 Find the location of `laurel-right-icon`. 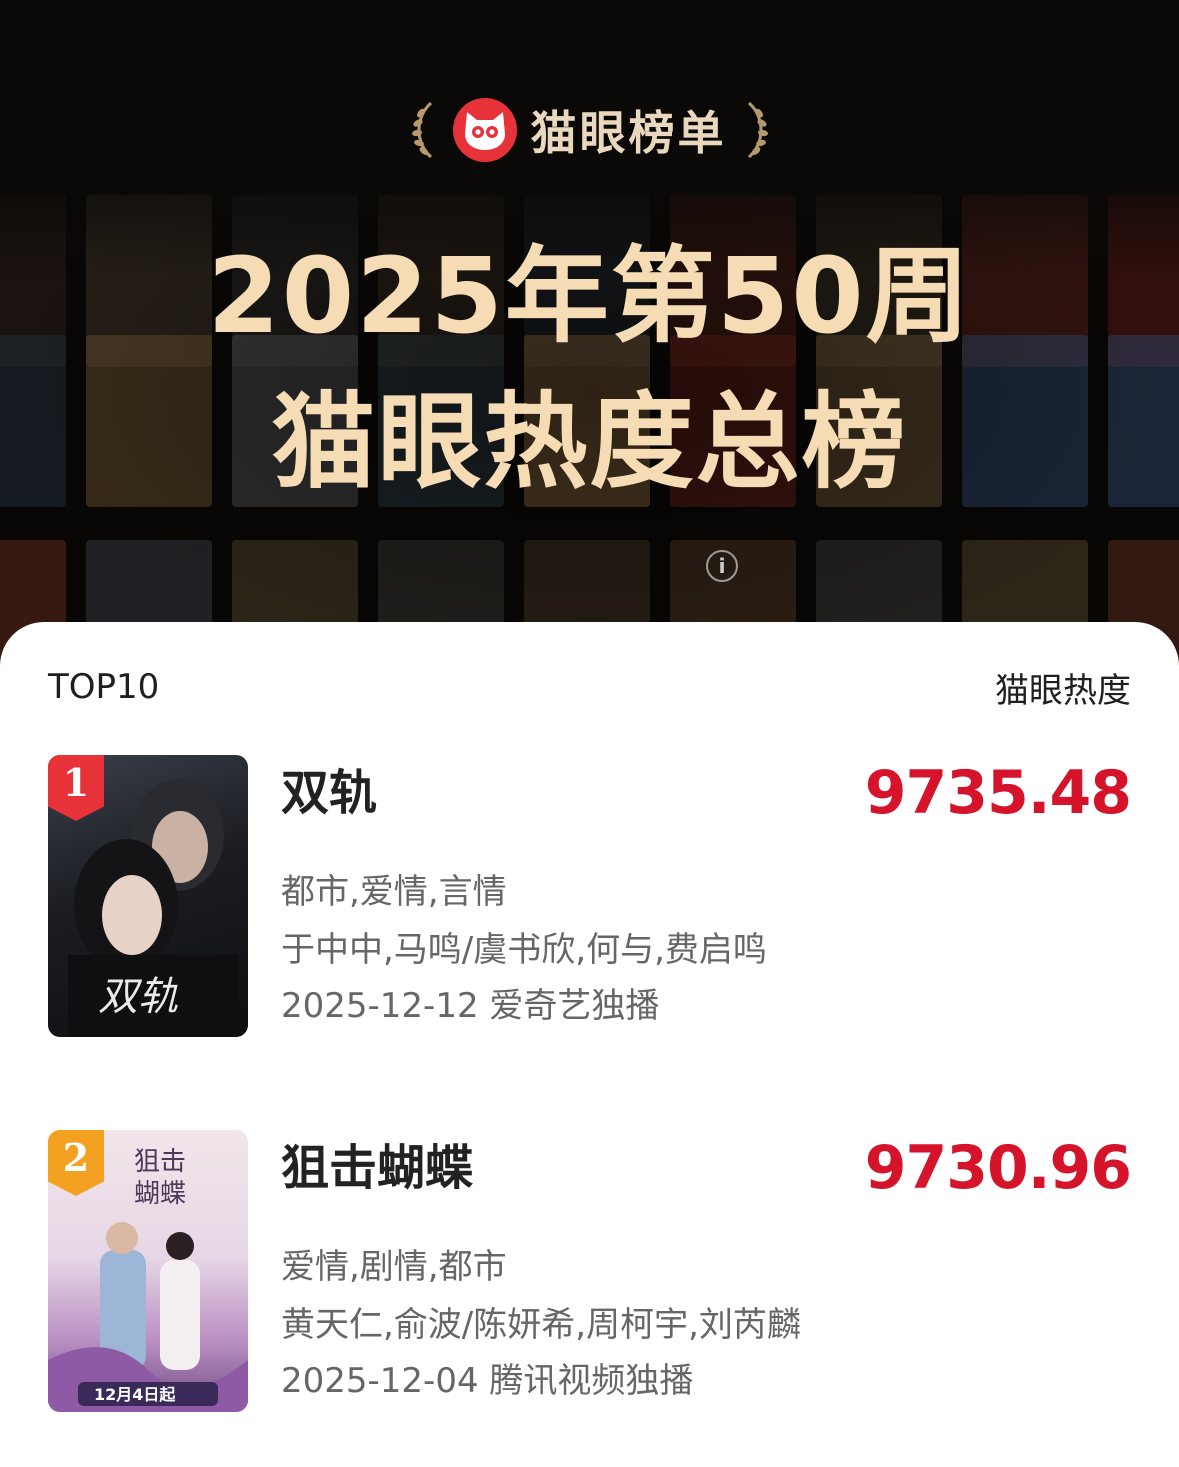

laurel-right-icon is located at coordinates (757, 130).